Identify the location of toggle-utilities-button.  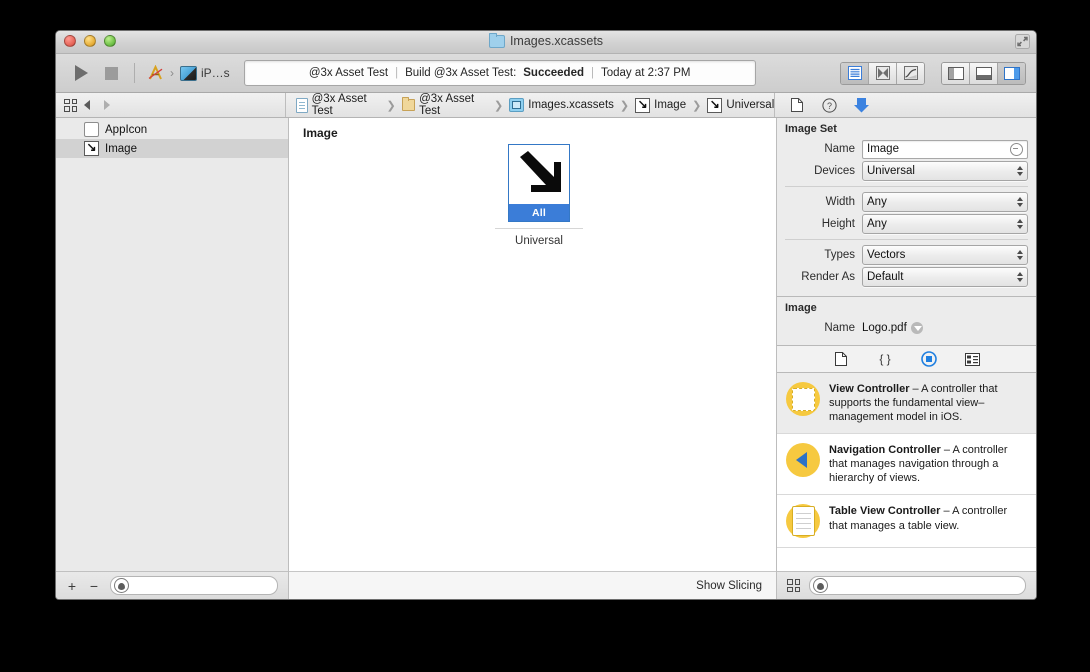
(1011, 73).